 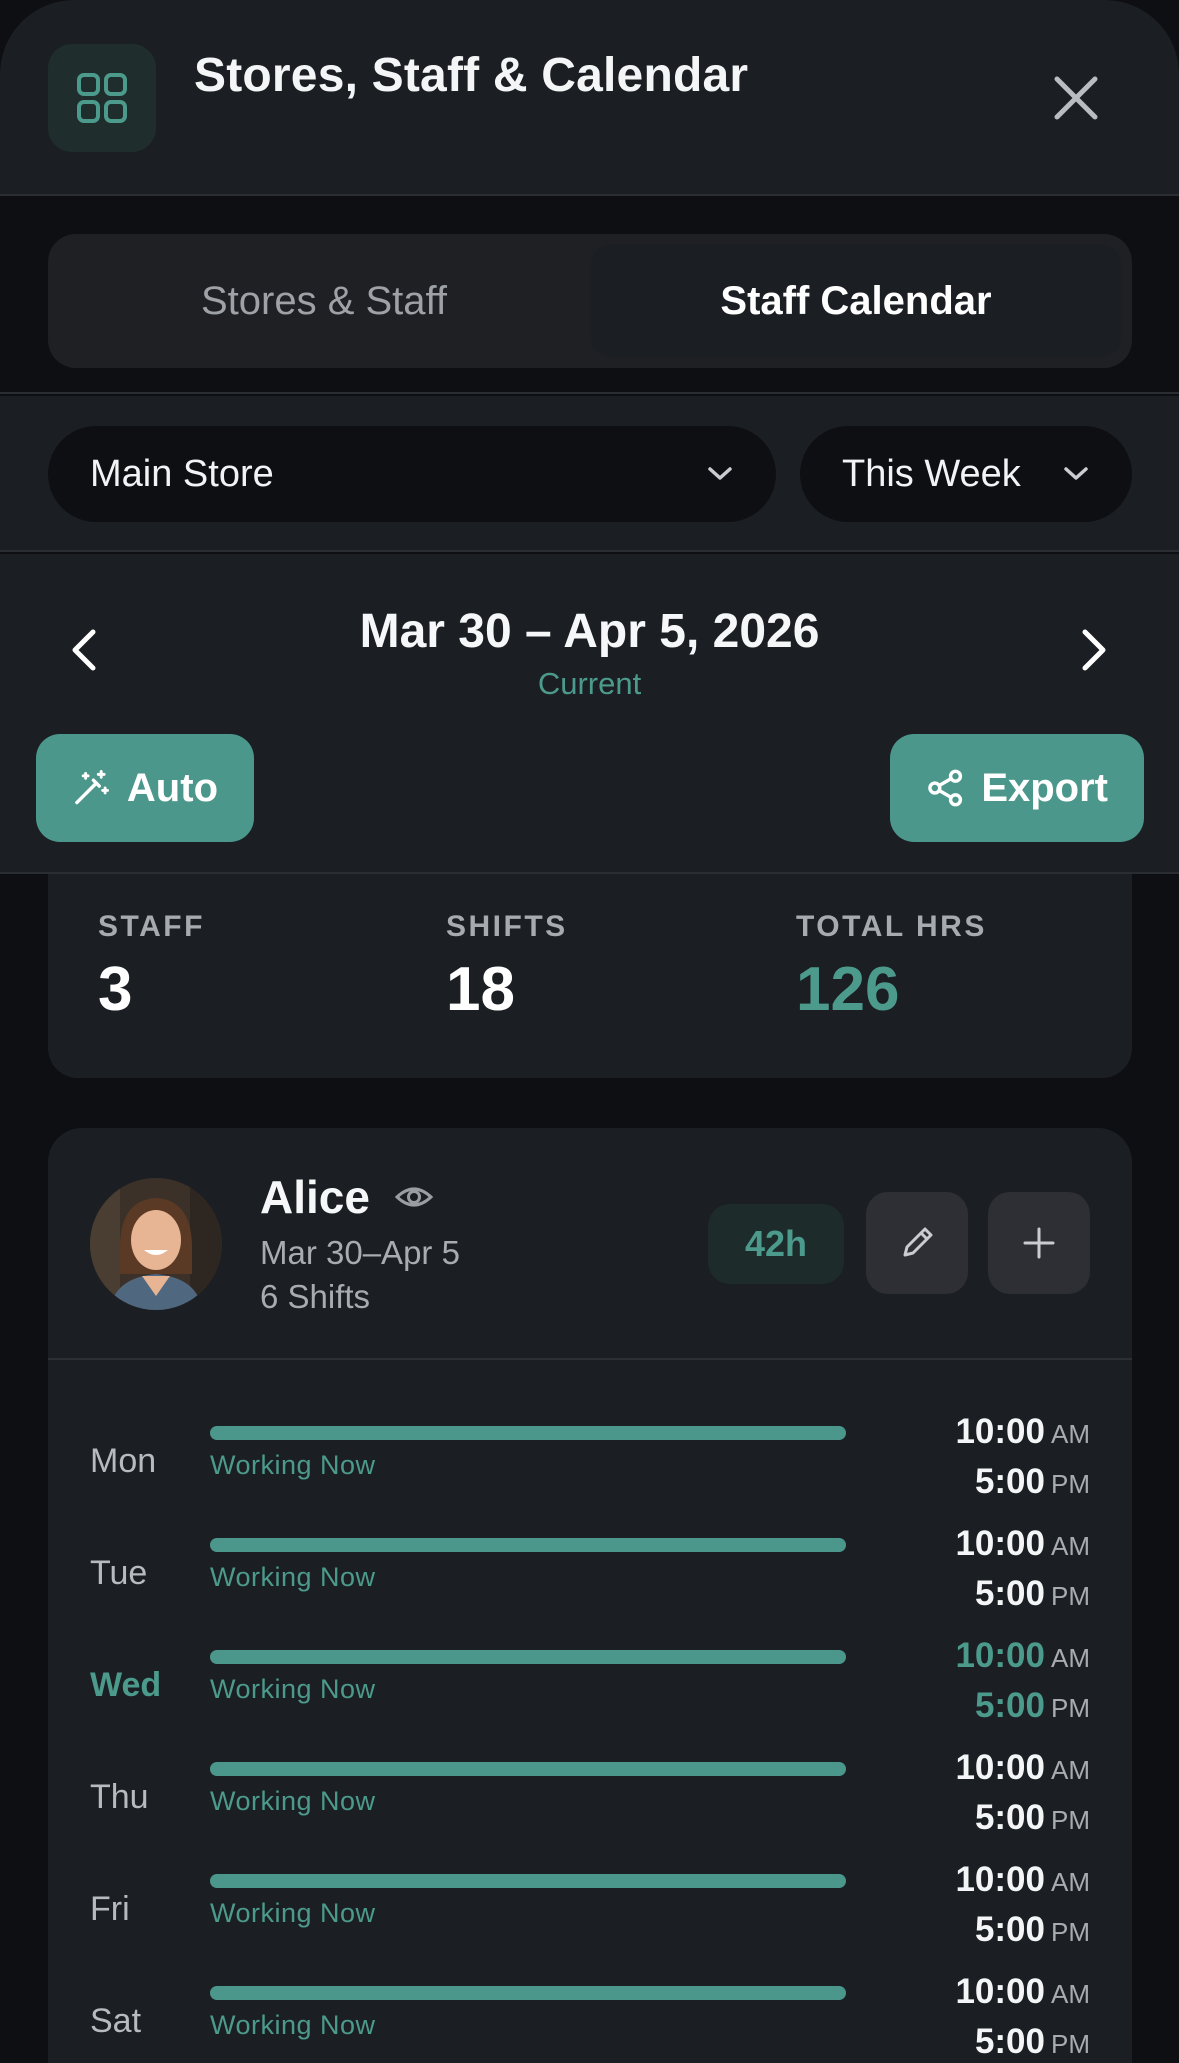 I want to click on day-label: Tue, so click(x=119, y=1573).